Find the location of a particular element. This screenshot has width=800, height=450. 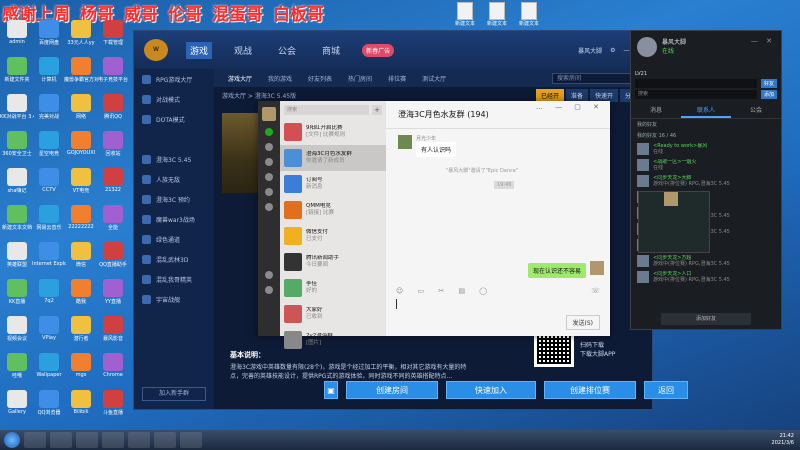

avatar is located at coordinates (269, 114).